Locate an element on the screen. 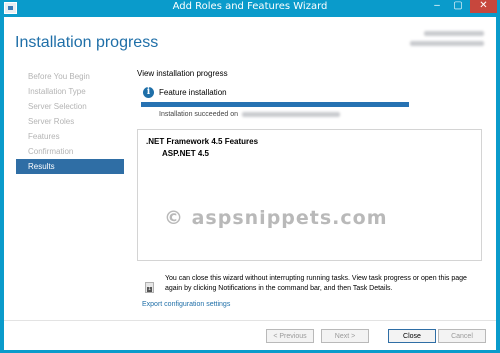 The height and width of the screenshot is (353, 500). result-feature-item: ASP.NET 4.5 is located at coordinates (185, 153).